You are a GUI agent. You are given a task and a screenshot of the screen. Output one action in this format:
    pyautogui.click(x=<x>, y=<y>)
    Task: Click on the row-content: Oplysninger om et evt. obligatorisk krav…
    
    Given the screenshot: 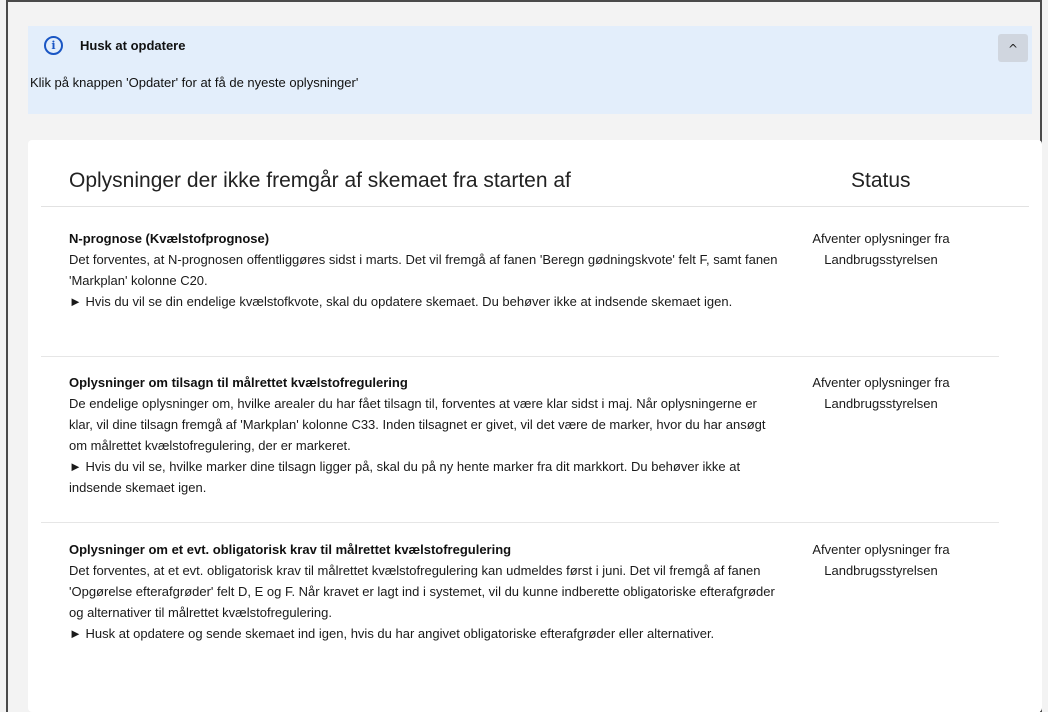 What is the action you would take?
    pyautogui.click(x=424, y=591)
    